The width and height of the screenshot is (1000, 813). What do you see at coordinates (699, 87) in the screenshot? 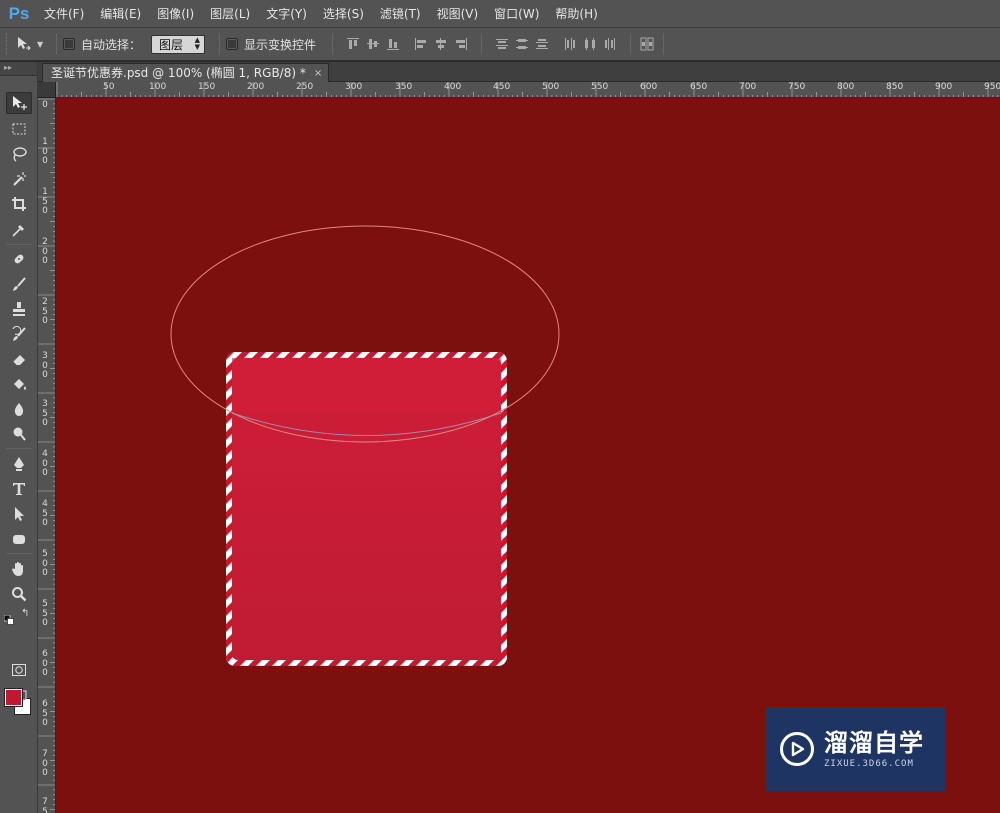
I see `ruler-label: 650` at bounding box center [699, 87].